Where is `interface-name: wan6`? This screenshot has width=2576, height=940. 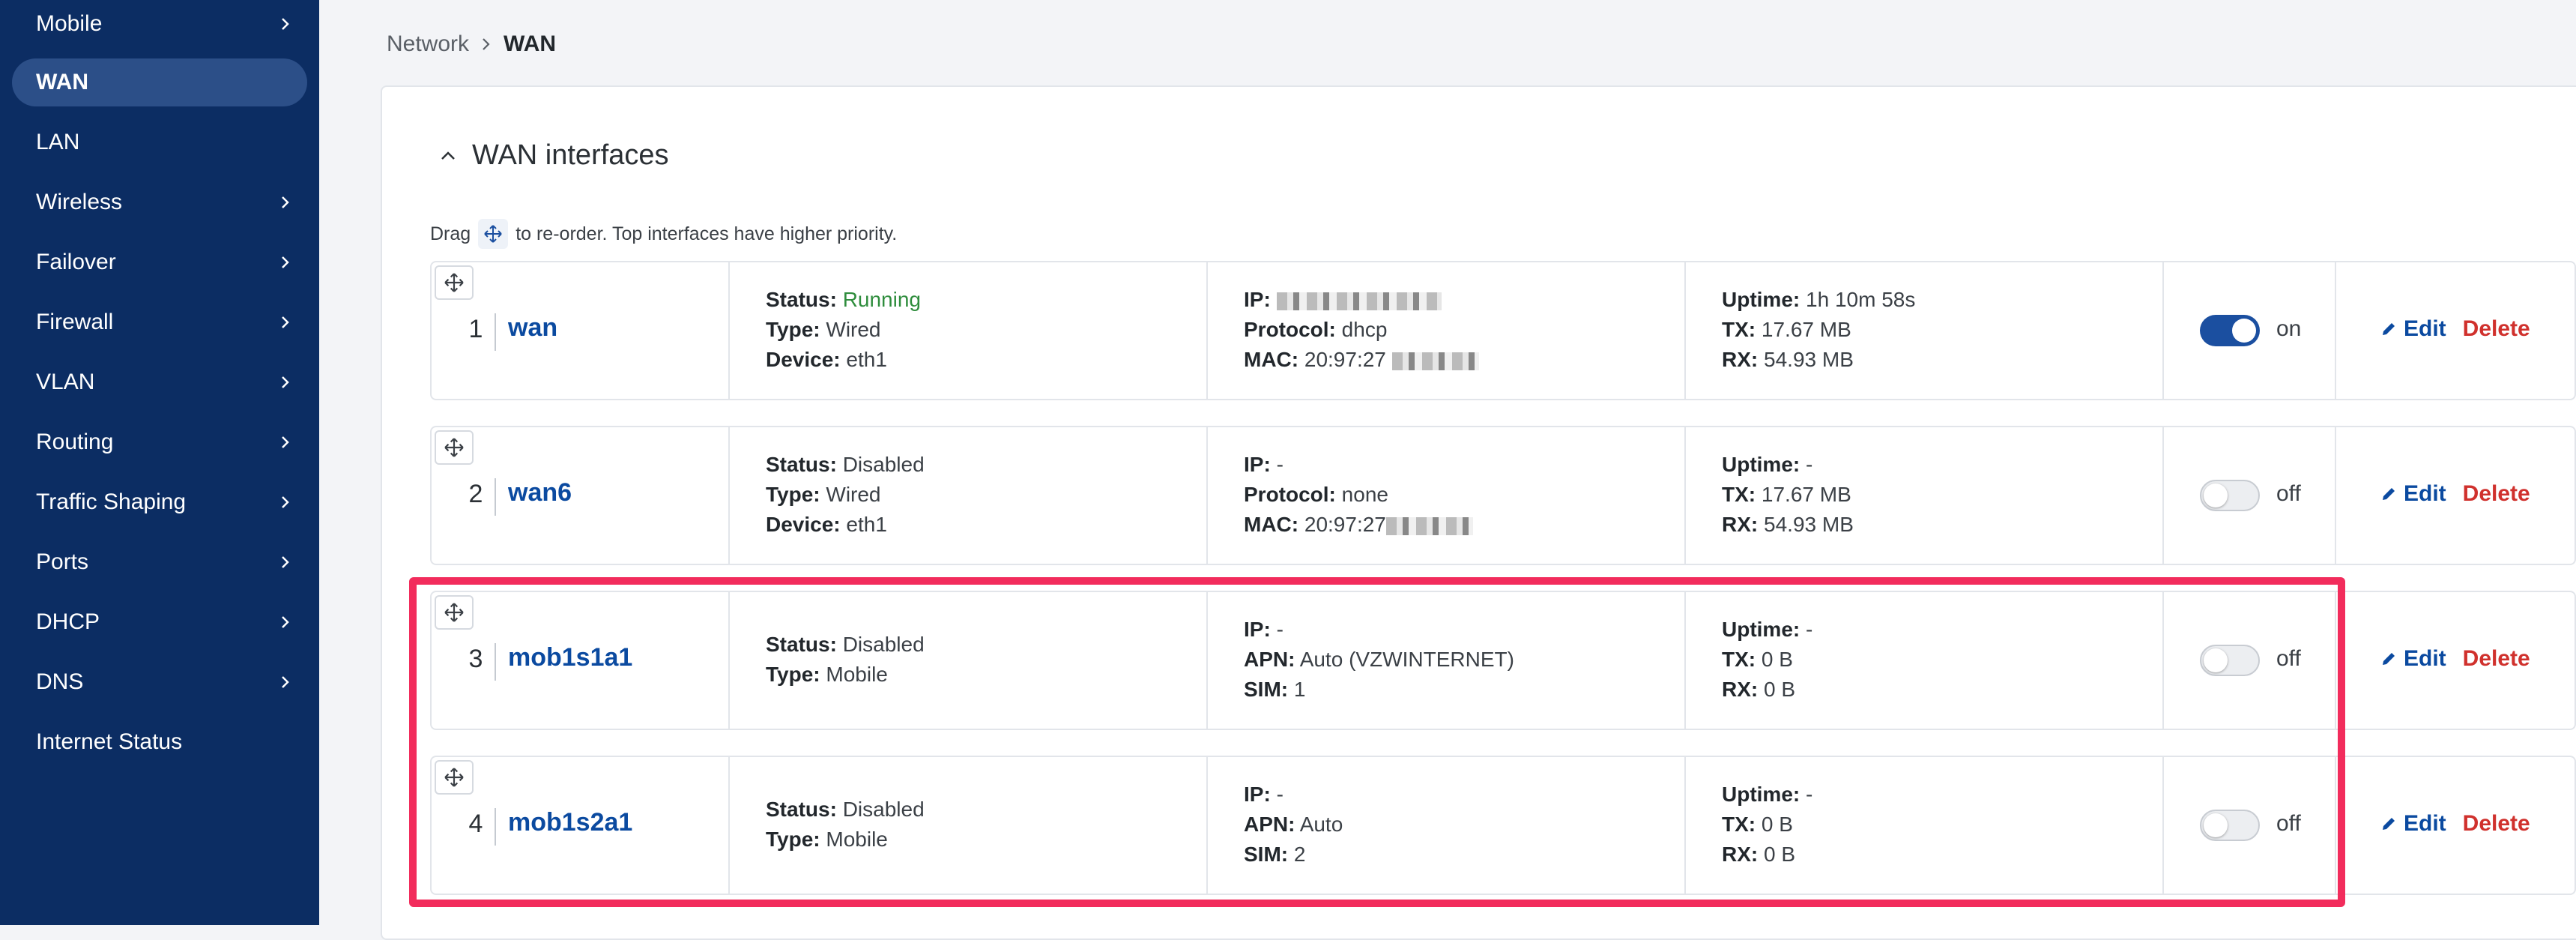 interface-name: wan6 is located at coordinates (540, 492).